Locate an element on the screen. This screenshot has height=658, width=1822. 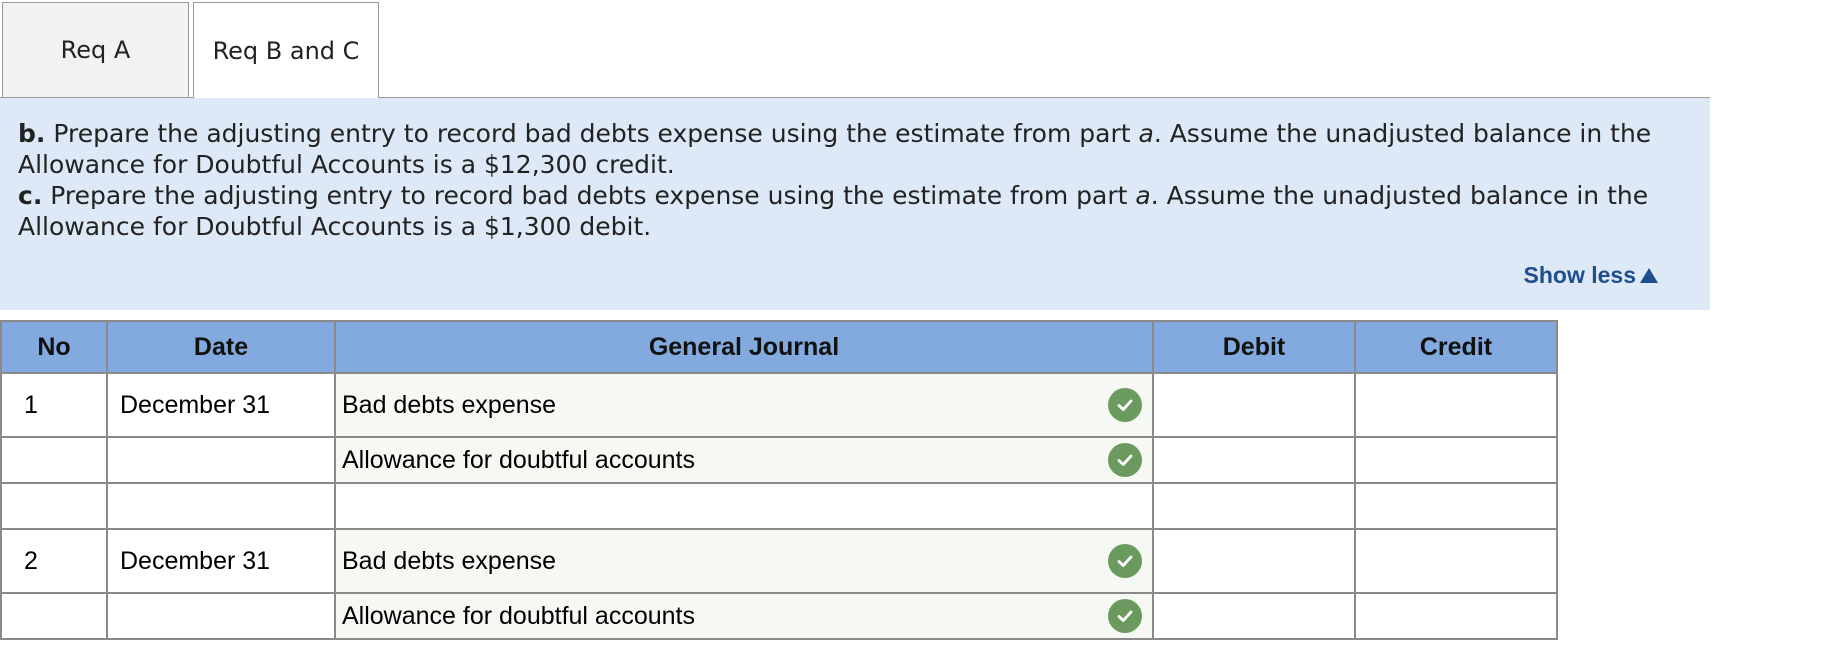
header-general-journal: General Journal is located at coordinates (744, 347).